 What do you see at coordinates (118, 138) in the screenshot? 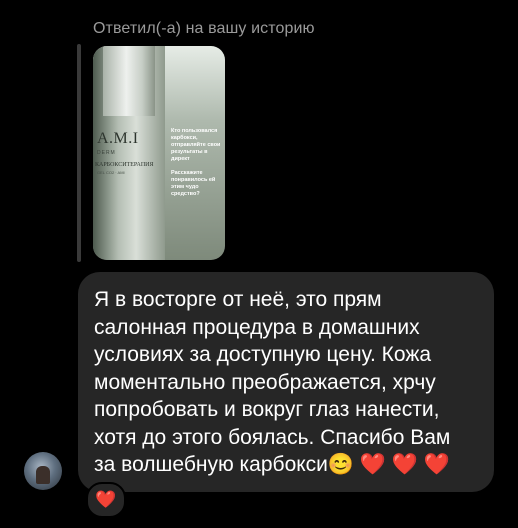
I see `bottle-logo: A.M.I` at bounding box center [118, 138].